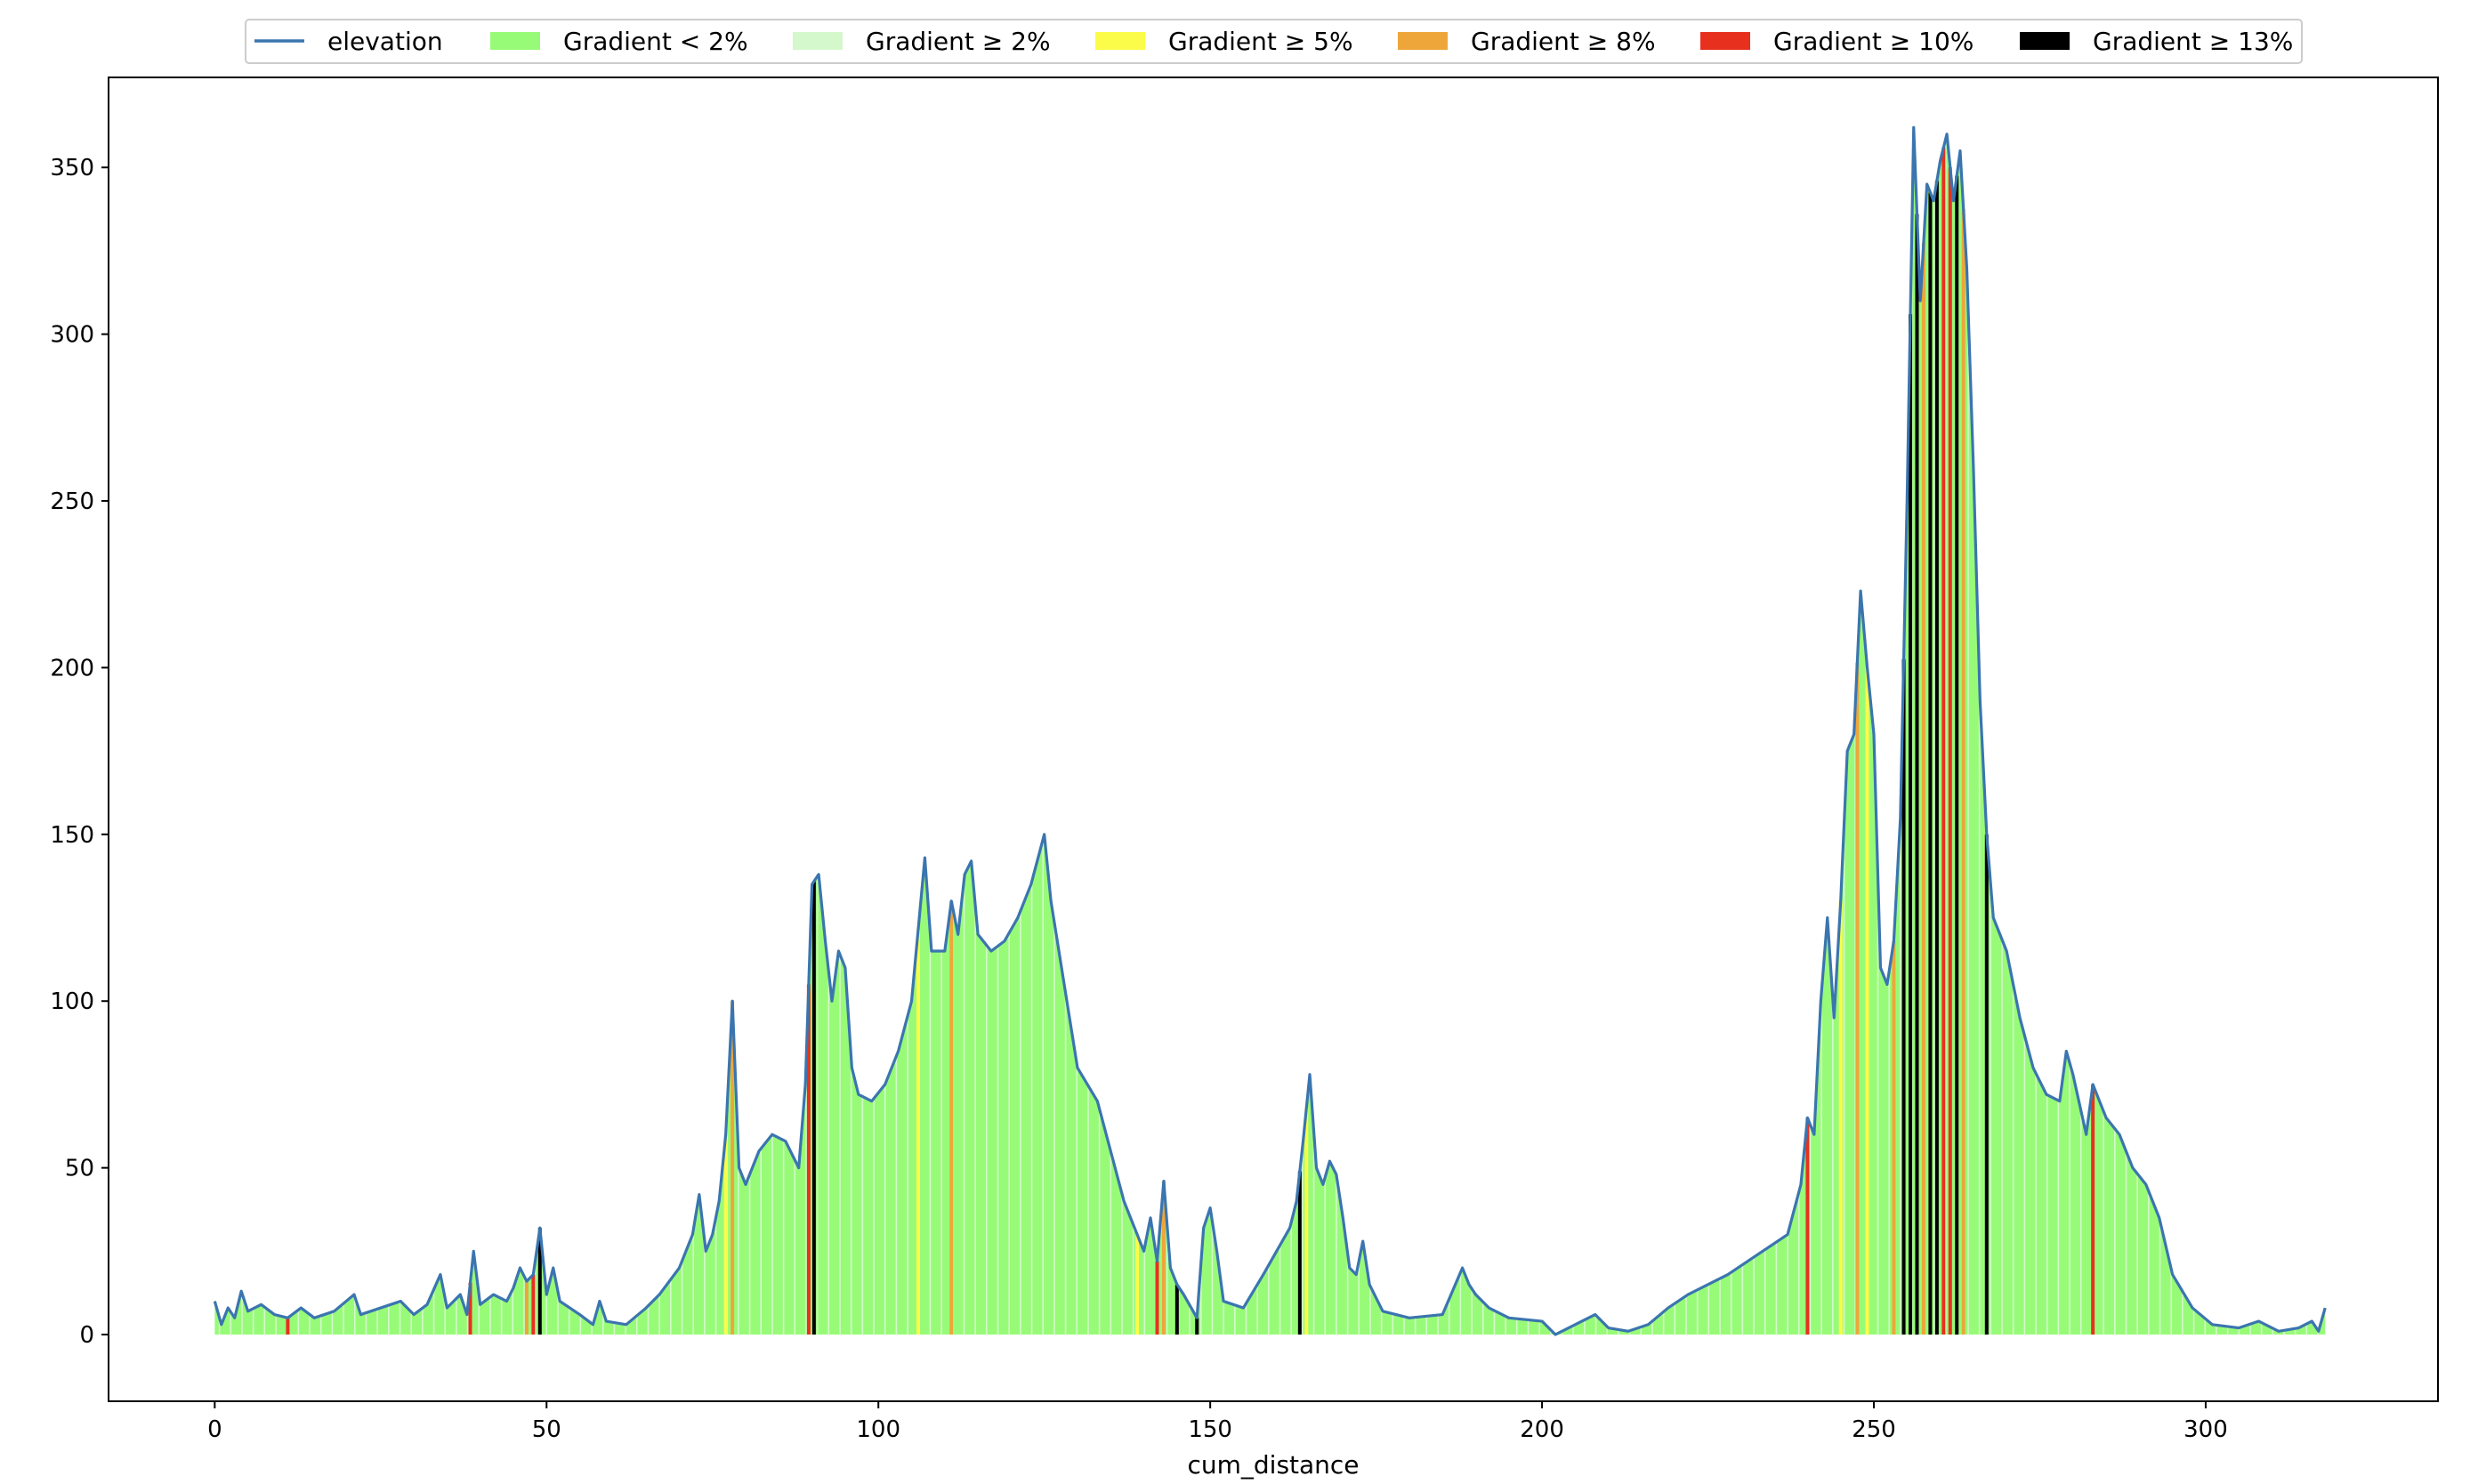 Image resolution: width=2470 pixels, height=1484 pixels. What do you see at coordinates (72, 668) in the screenshot?
I see `y-tick-label: 200` at bounding box center [72, 668].